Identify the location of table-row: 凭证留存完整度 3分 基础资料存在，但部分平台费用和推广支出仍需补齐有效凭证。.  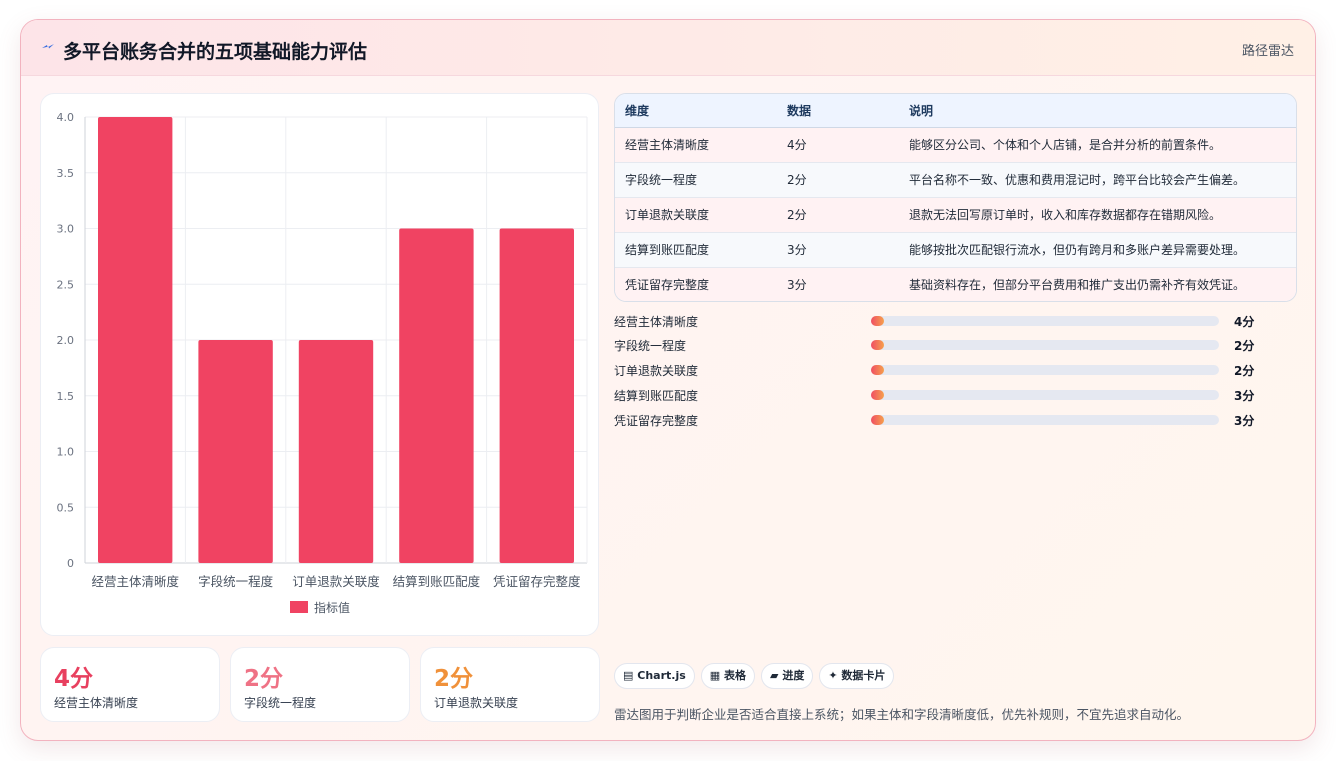
(955, 283).